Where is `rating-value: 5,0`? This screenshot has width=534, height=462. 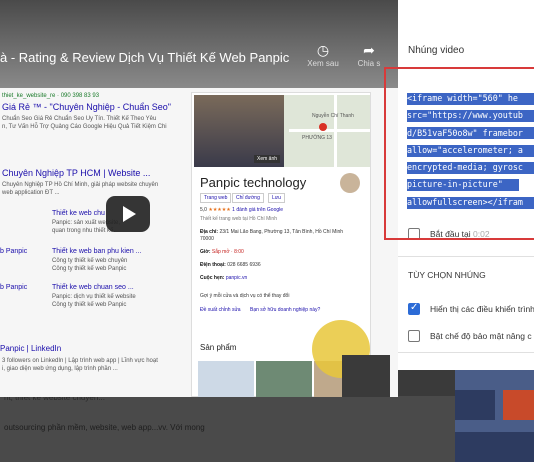 rating-value: 5,0 is located at coordinates (203, 210).